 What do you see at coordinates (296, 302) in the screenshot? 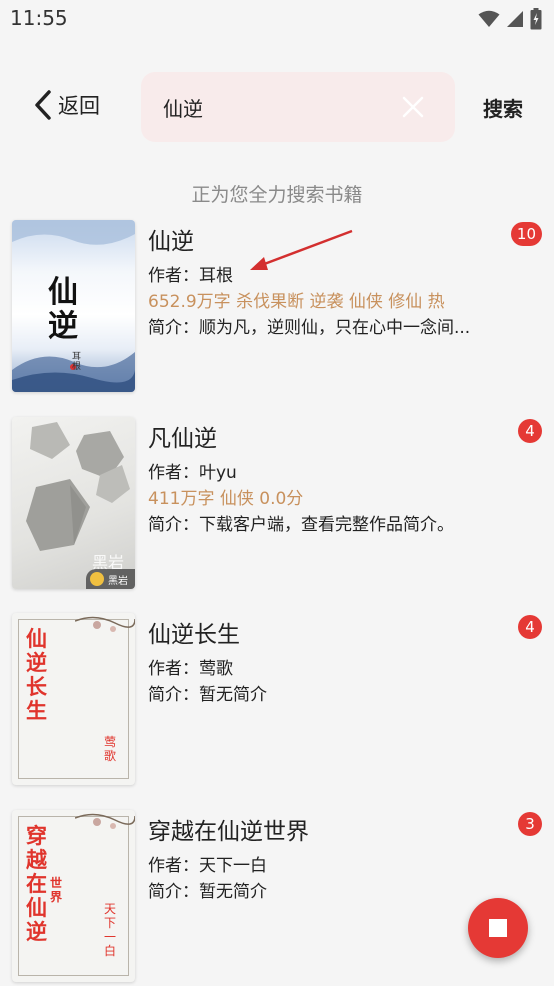
I see `book-tags: 652.9万字 杀伐果断 逆袭 仙侠 修仙 热` at bounding box center [296, 302].